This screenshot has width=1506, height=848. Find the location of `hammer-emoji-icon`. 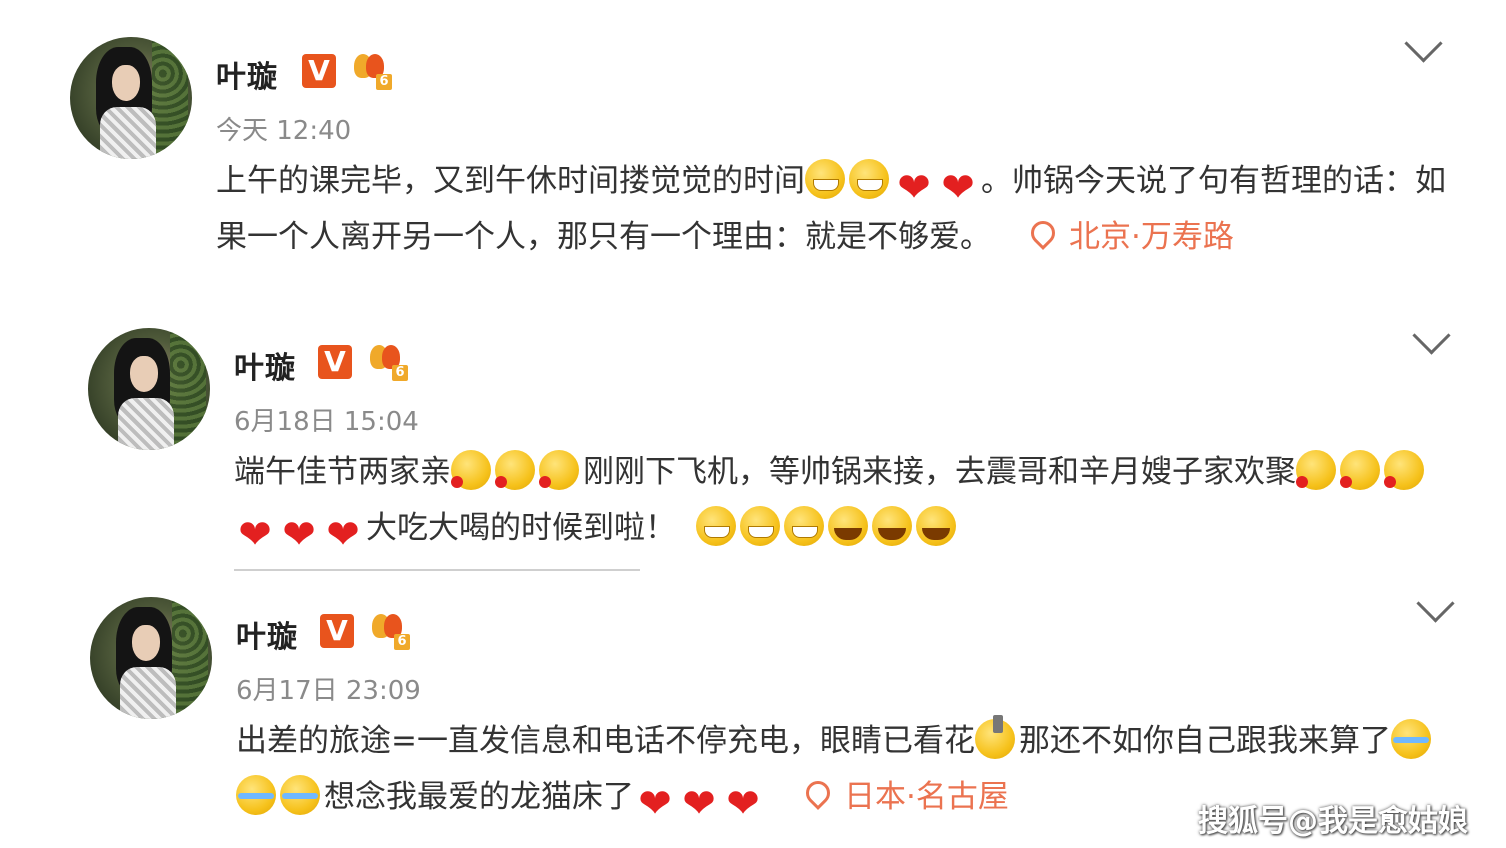

hammer-emoji-icon is located at coordinates (994, 737).